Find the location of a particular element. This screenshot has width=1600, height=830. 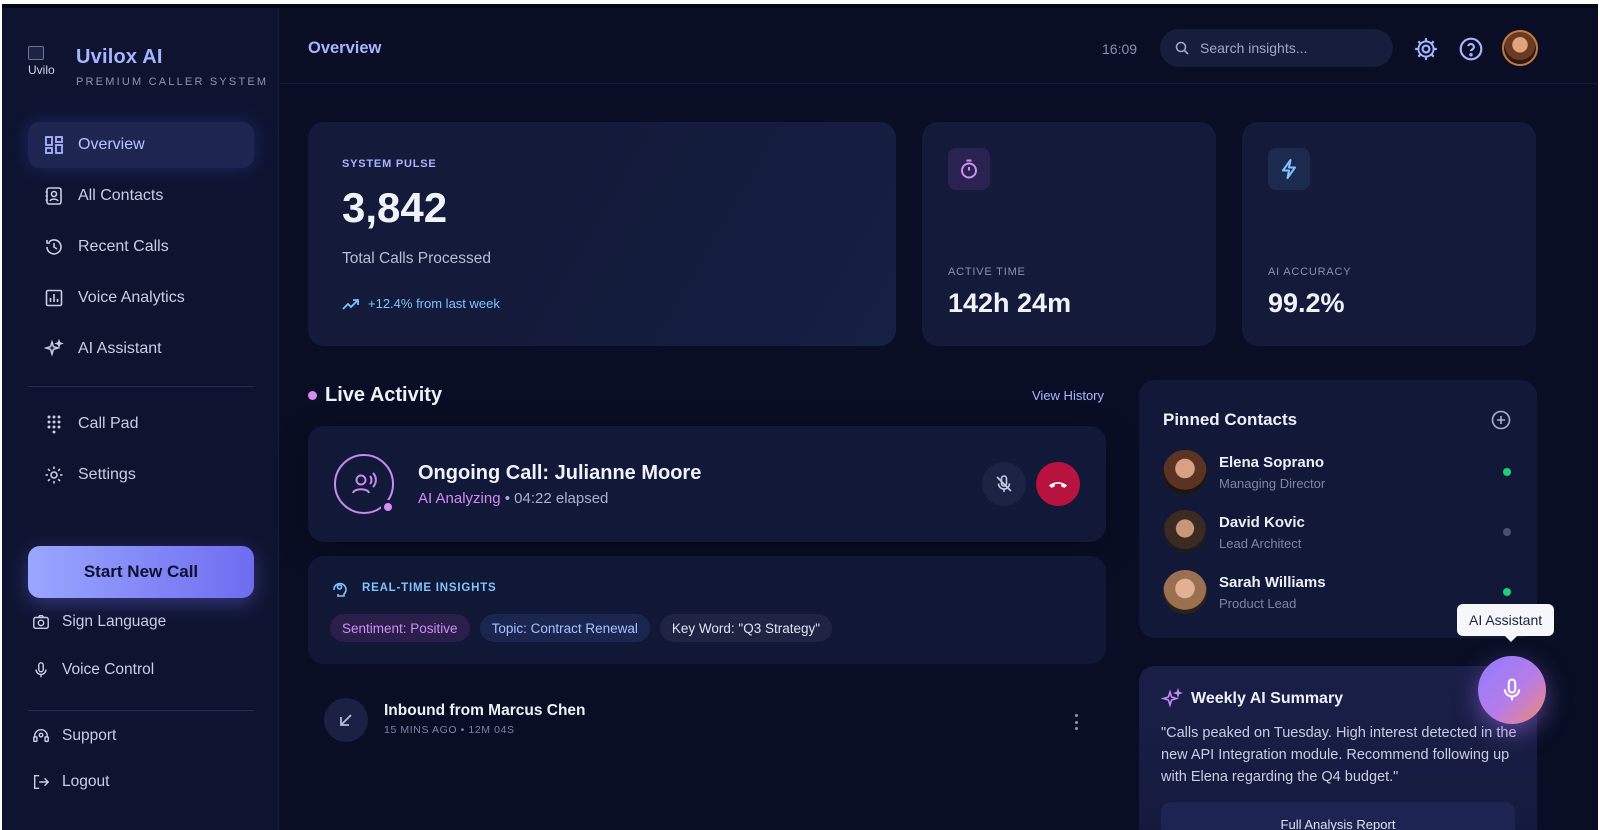

brand-name: Uvilox AI is located at coordinates (119, 57).